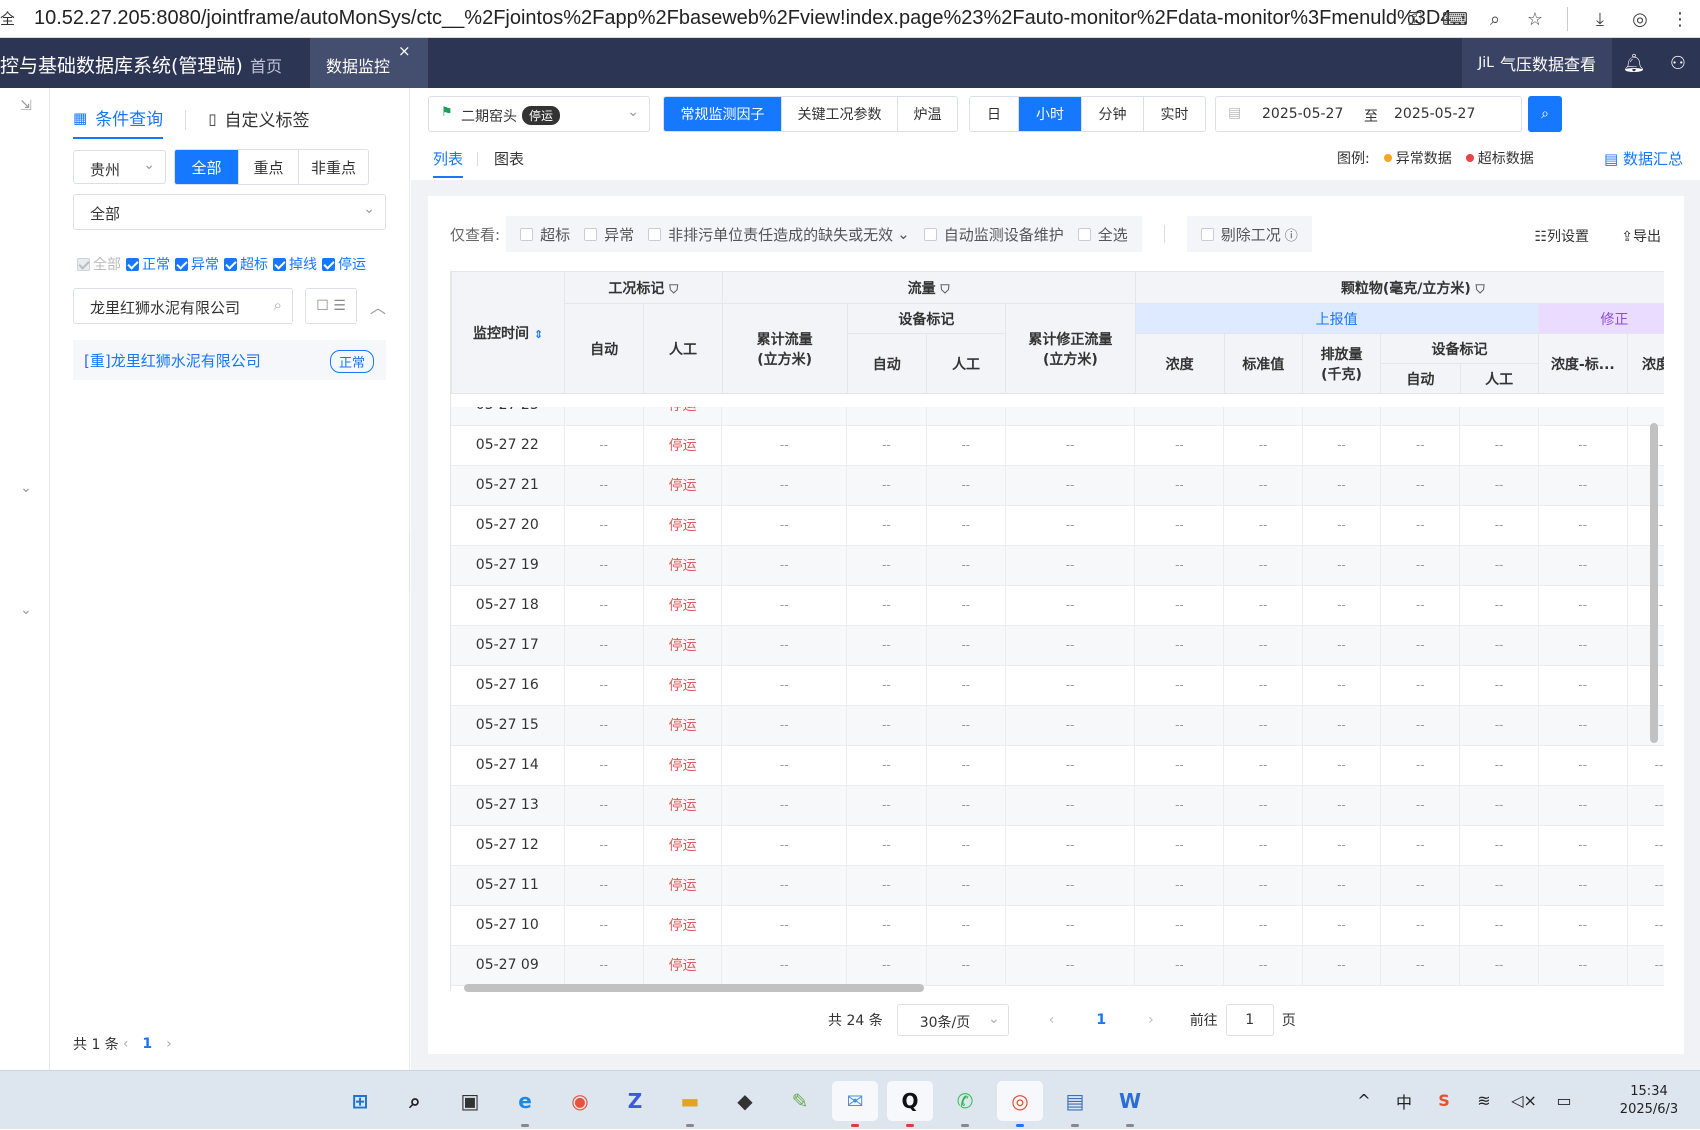  Describe the element at coordinates (1020, 1104) in the screenshot. I see `chrome-icon: ◎` at that location.